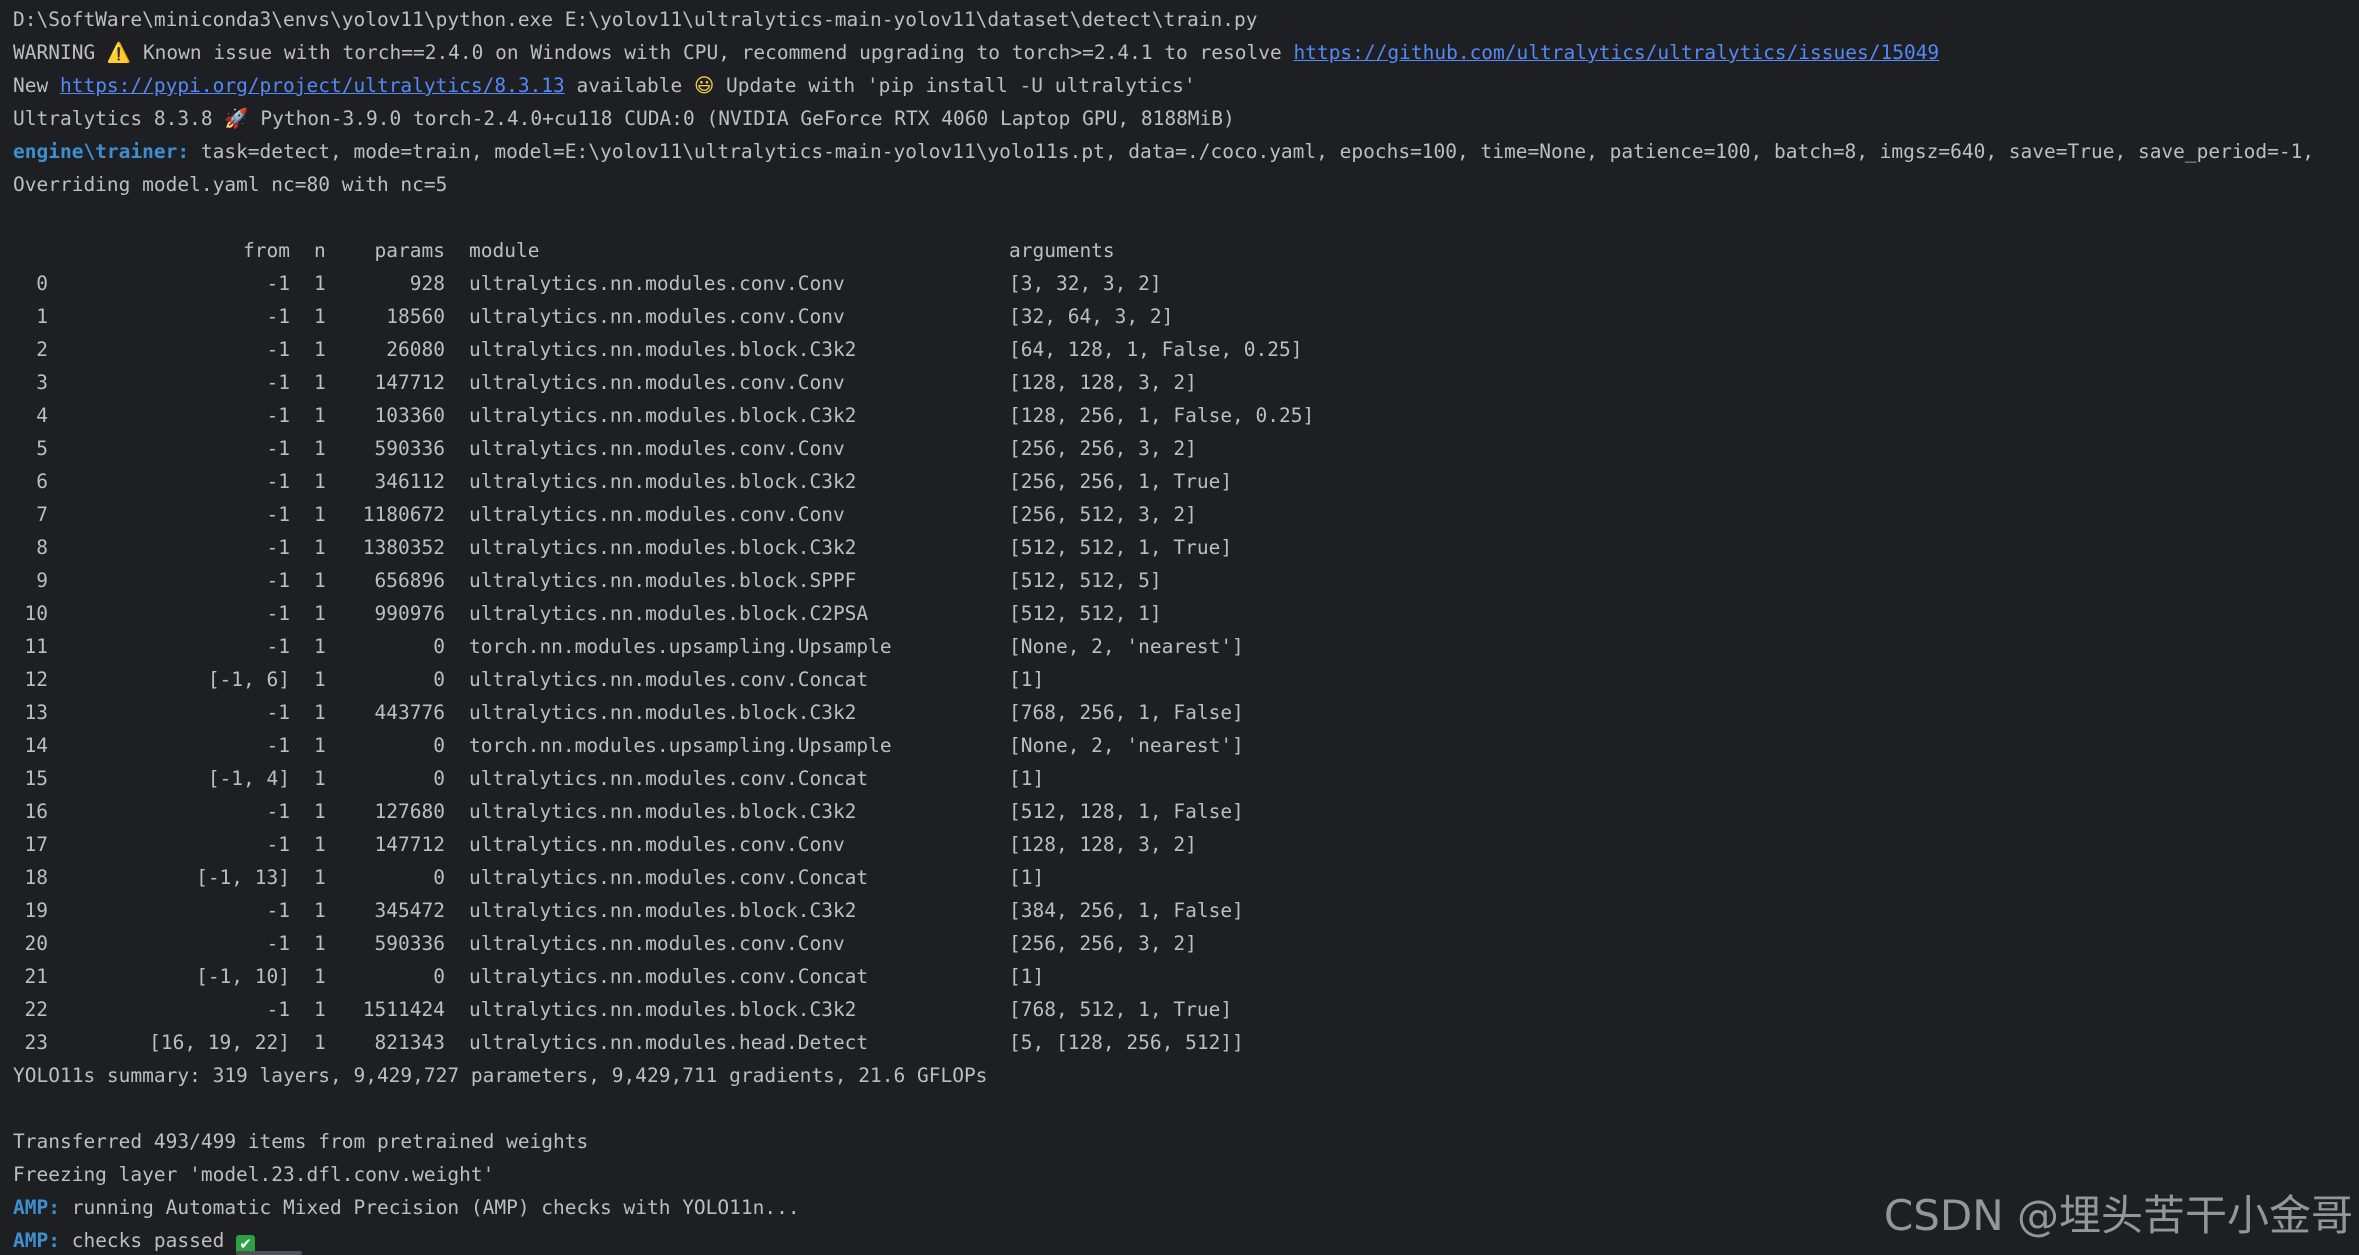 The height and width of the screenshot is (1255, 2359). What do you see at coordinates (409, 844) in the screenshot?
I see `layer-params: 147712` at bounding box center [409, 844].